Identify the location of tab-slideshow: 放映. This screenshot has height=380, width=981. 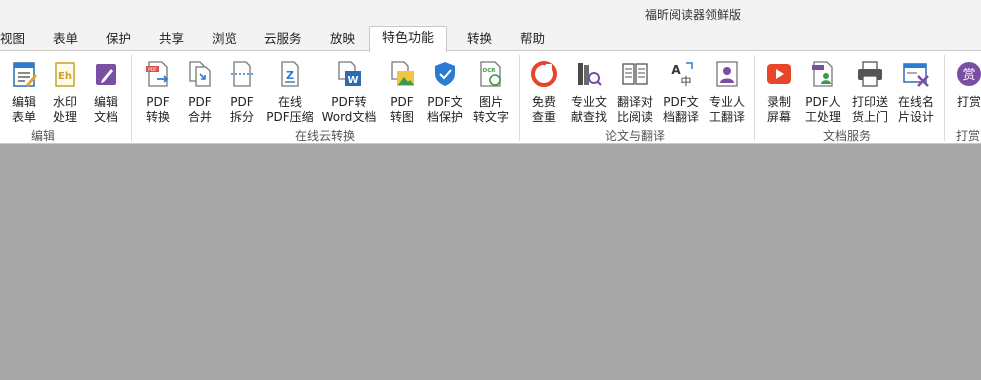
(342, 39).